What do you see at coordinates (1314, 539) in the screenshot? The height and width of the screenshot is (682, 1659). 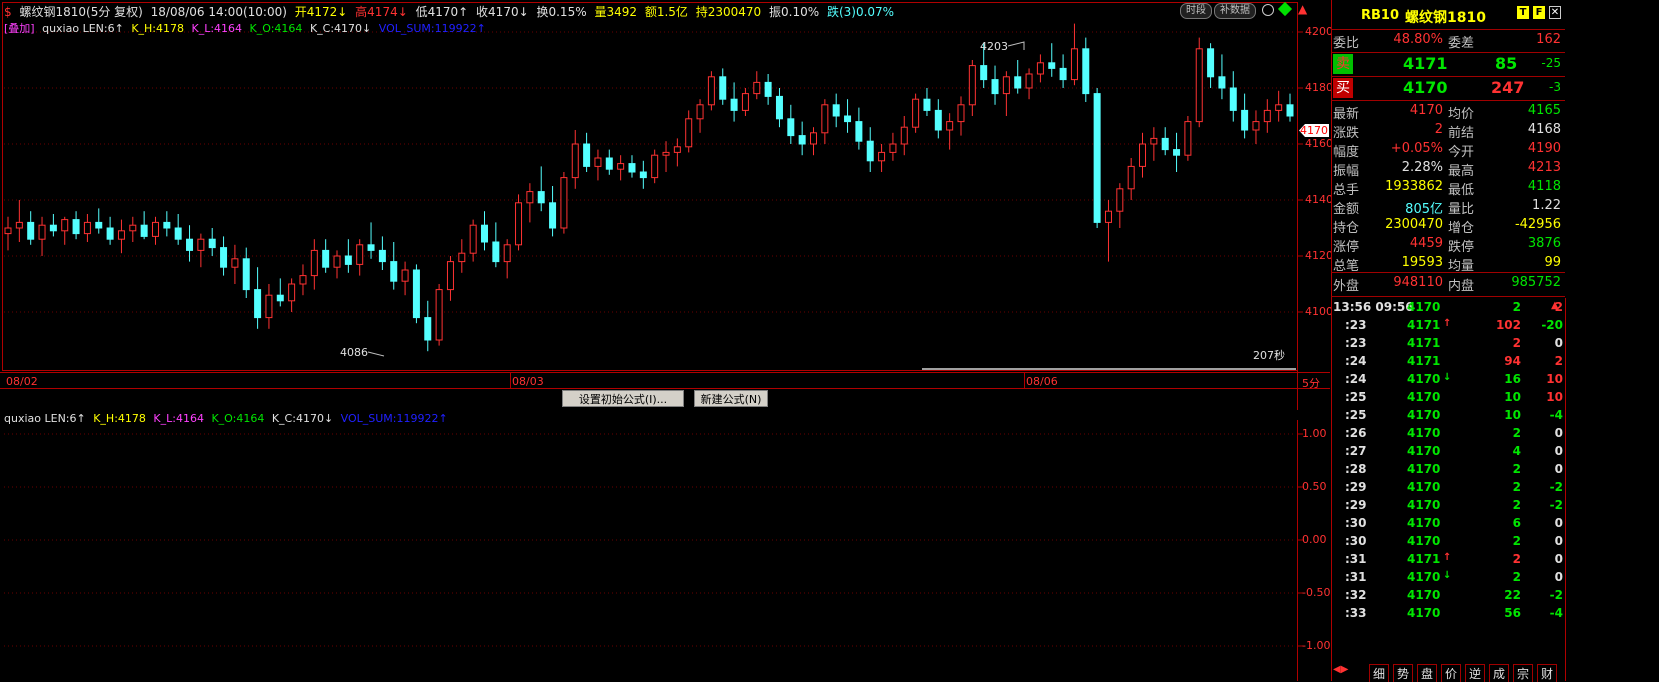 I see `sub-axis-label: 0.00` at bounding box center [1314, 539].